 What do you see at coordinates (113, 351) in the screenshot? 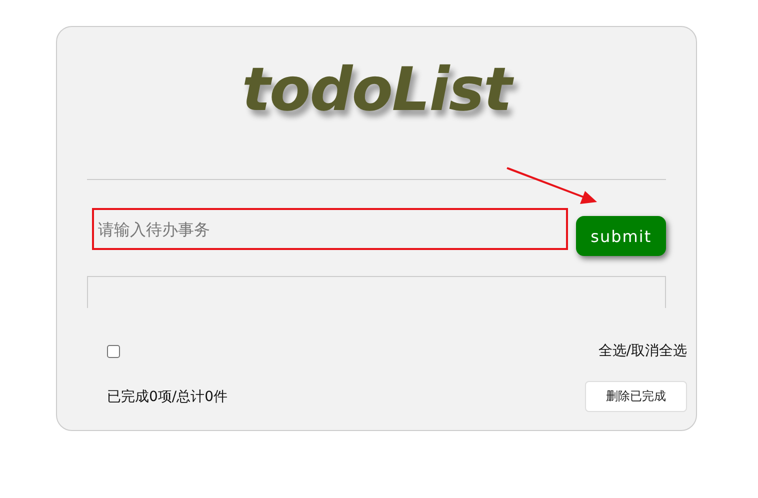
I see `select-all-checkbox` at bounding box center [113, 351].